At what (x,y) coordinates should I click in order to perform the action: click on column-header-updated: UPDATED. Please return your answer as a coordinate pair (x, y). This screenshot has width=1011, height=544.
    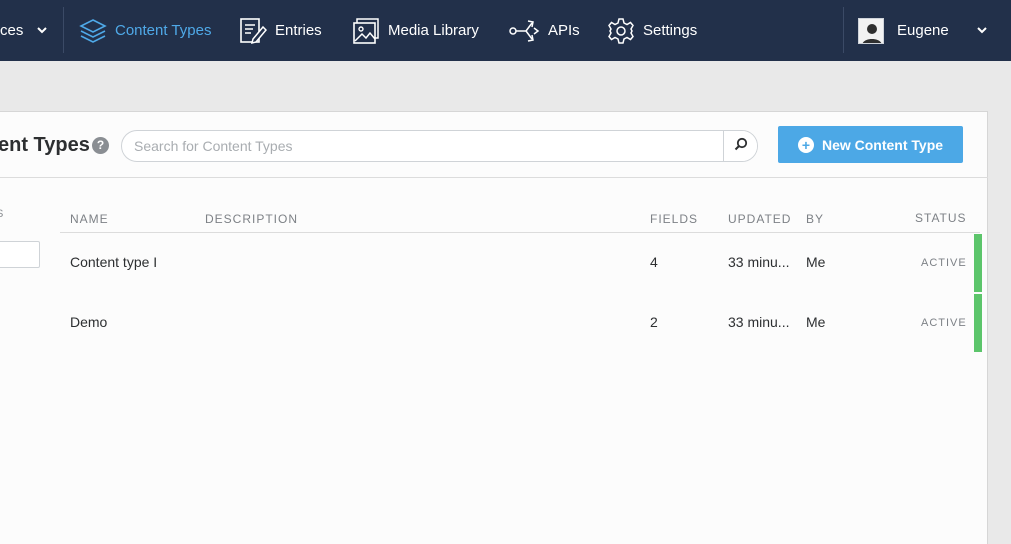
    Looking at the image, I should click on (759, 219).